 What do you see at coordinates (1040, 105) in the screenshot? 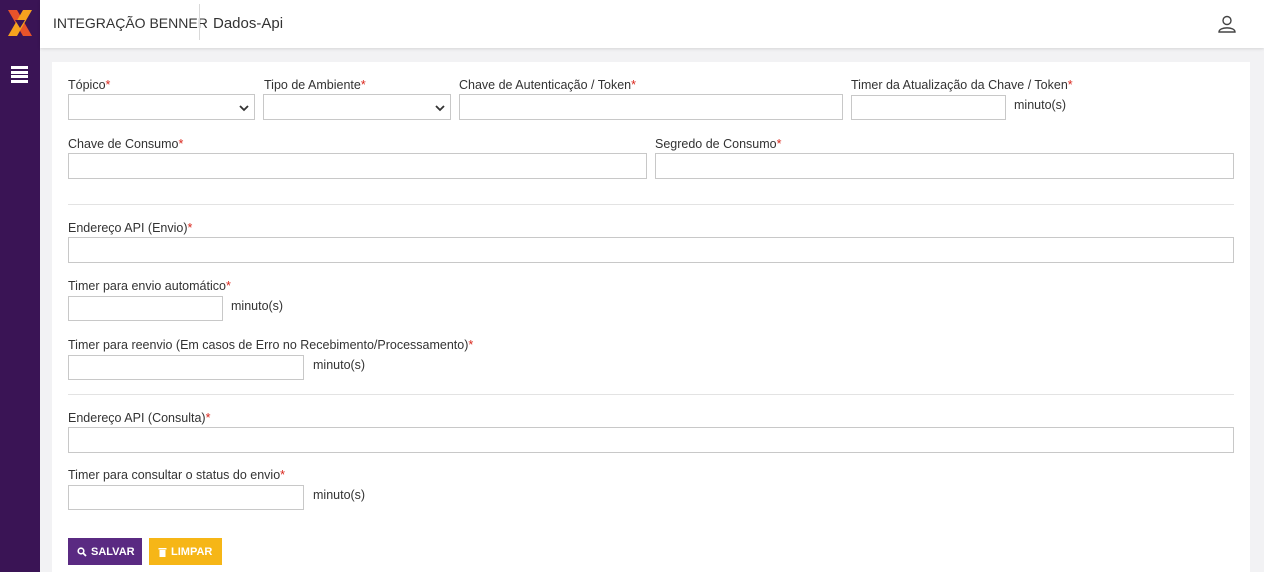
I see `timer-atualizacao-unit: minuto(s)` at bounding box center [1040, 105].